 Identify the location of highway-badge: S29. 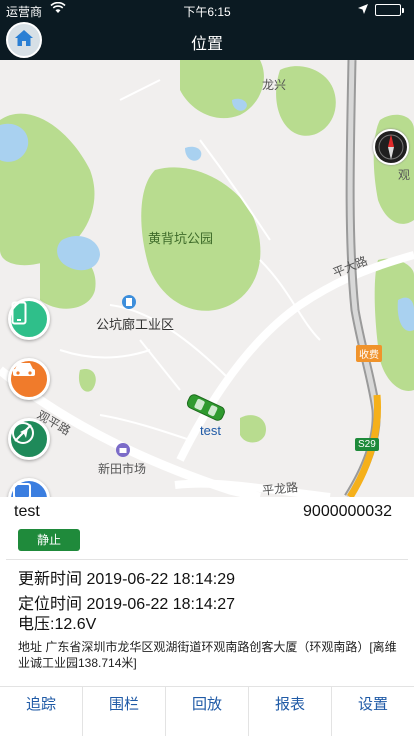
(367, 444).